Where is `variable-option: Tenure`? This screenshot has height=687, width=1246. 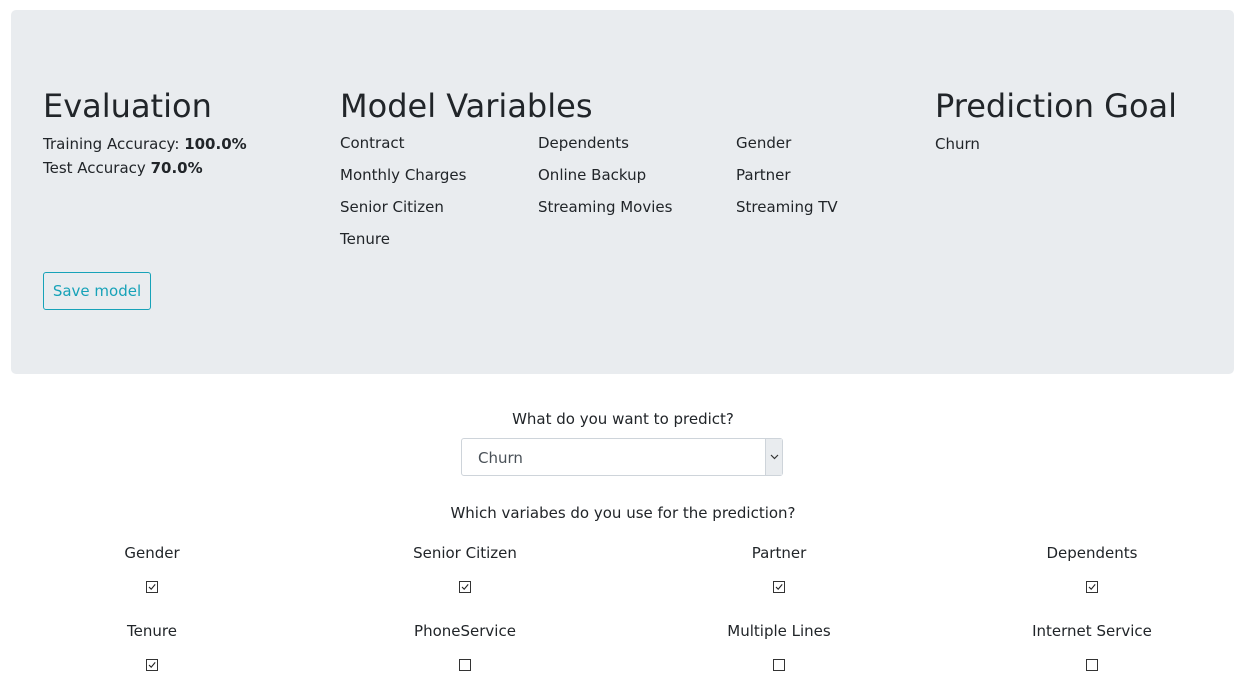 variable-option: Tenure is located at coordinates (152, 646).